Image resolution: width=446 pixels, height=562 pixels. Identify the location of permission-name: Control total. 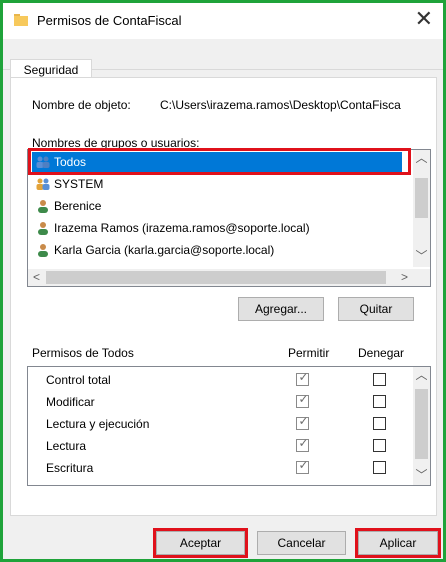
(78, 380).